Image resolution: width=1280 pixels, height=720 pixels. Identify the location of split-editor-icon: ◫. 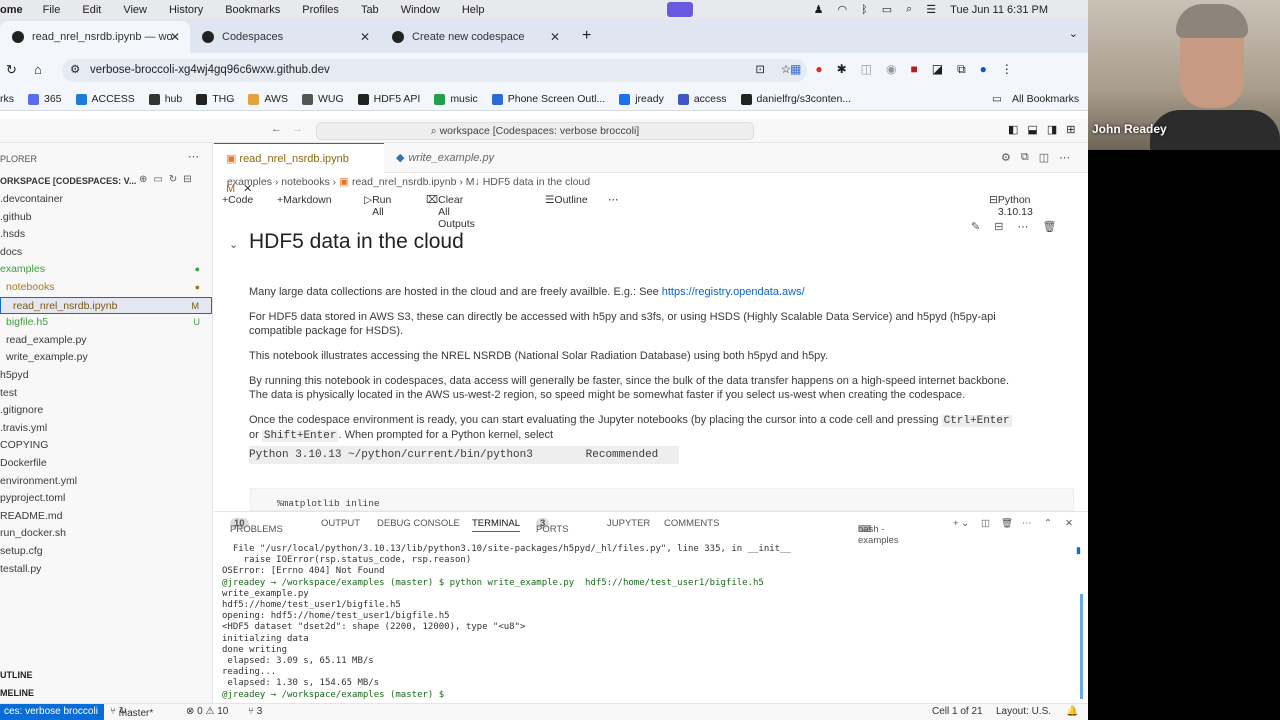
(1044, 157).